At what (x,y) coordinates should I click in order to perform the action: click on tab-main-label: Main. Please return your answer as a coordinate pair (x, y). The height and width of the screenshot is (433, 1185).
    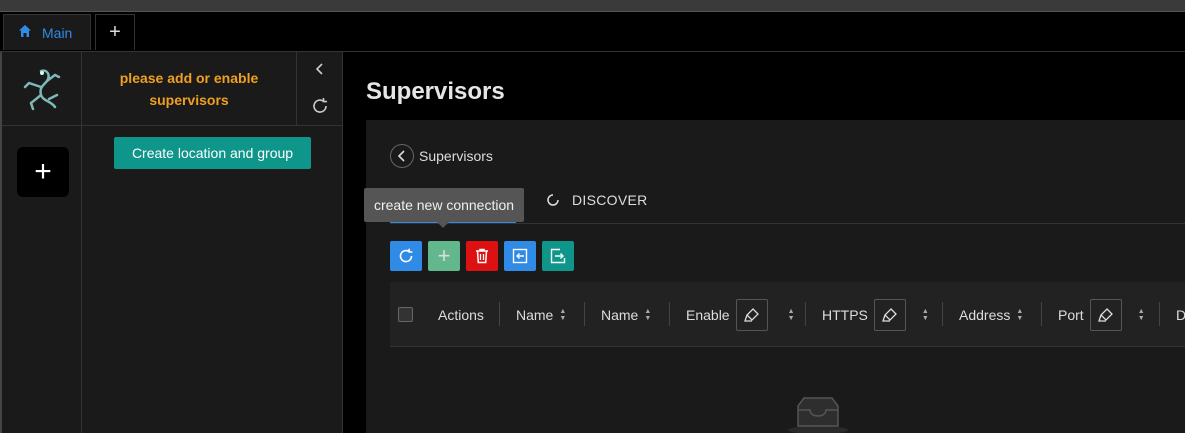
    Looking at the image, I should click on (57, 32).